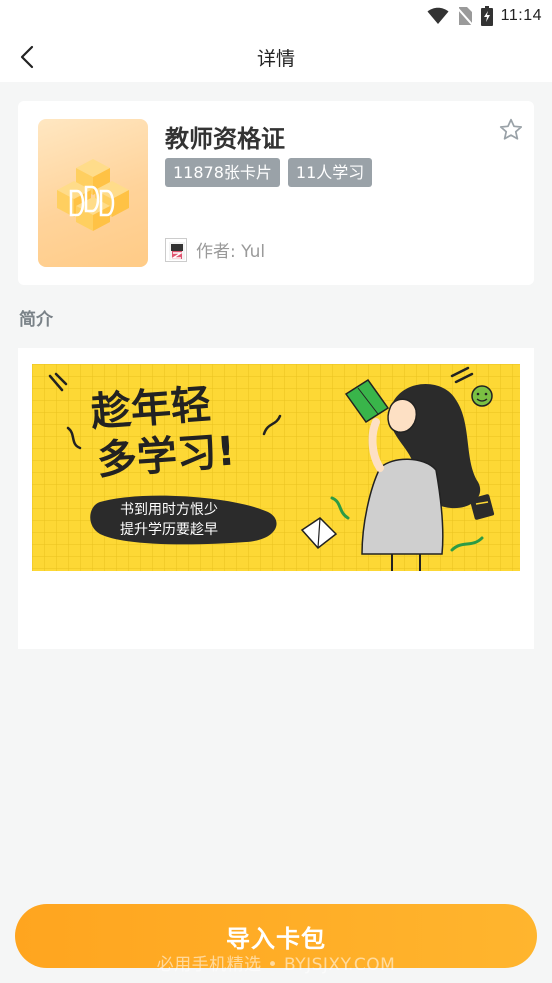 The height and width of the screenshot is (983, 552). What do you see at coordinates (438, 15) in the screenshot?
I see `wifi-icon` at bounding box center [438, 15].